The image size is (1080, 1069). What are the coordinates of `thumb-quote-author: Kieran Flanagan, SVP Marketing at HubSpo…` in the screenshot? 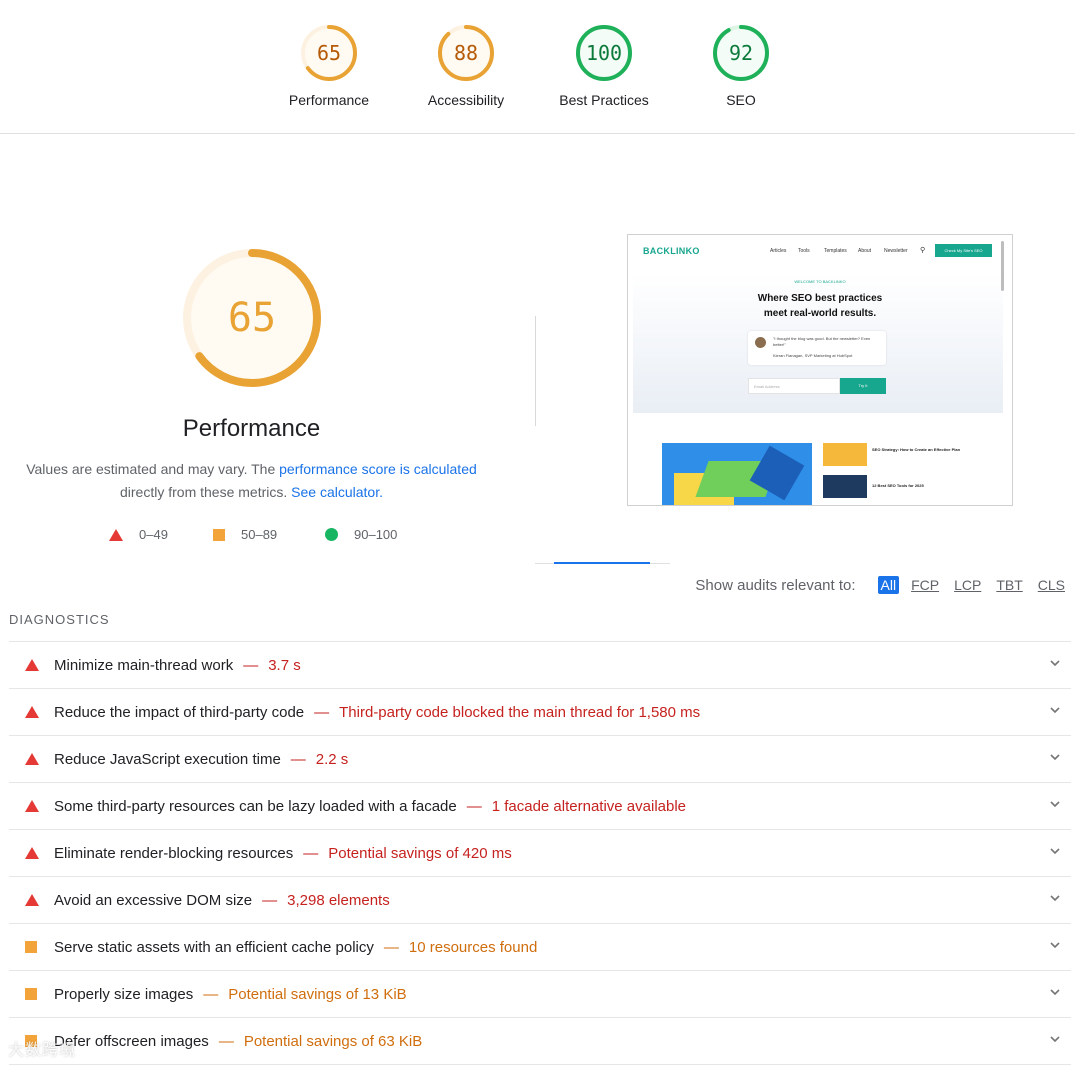 It's located at (813, 355).